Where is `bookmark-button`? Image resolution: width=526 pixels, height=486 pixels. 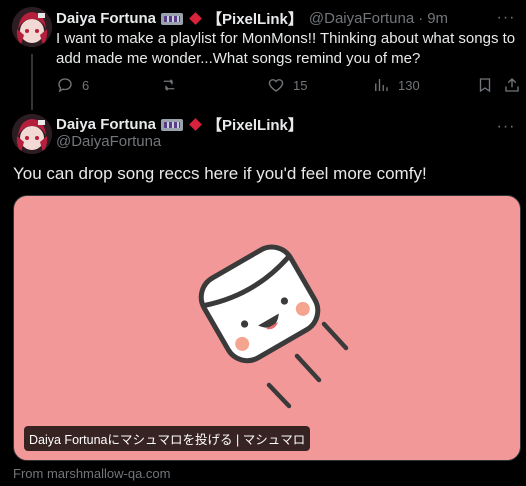 bookmark-button is located at coordinates (489, 85).